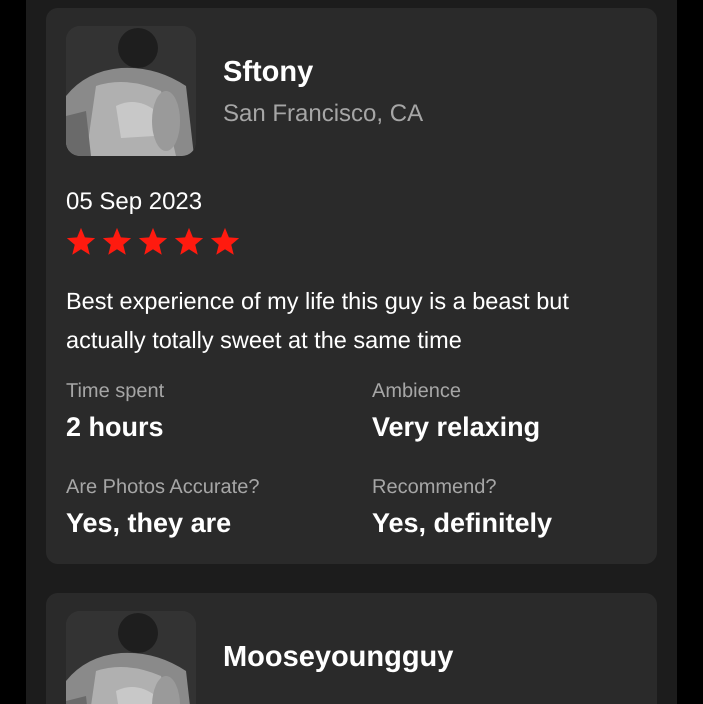  Describe the element at coordinates (323, 114) in the screenshot. I see `reviewer-location: San Francisco, CA` at that location.